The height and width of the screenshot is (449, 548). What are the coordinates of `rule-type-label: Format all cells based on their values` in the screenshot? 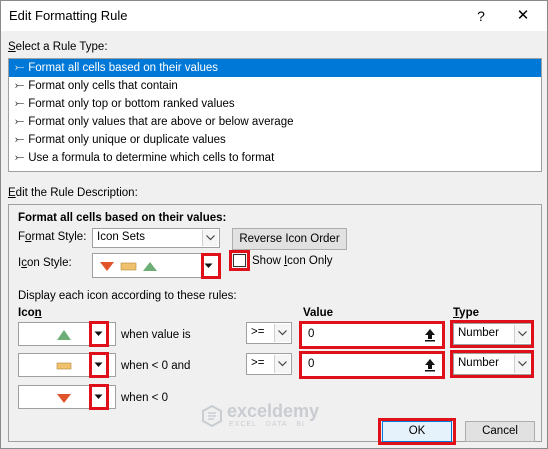 It's located at (123, 68).